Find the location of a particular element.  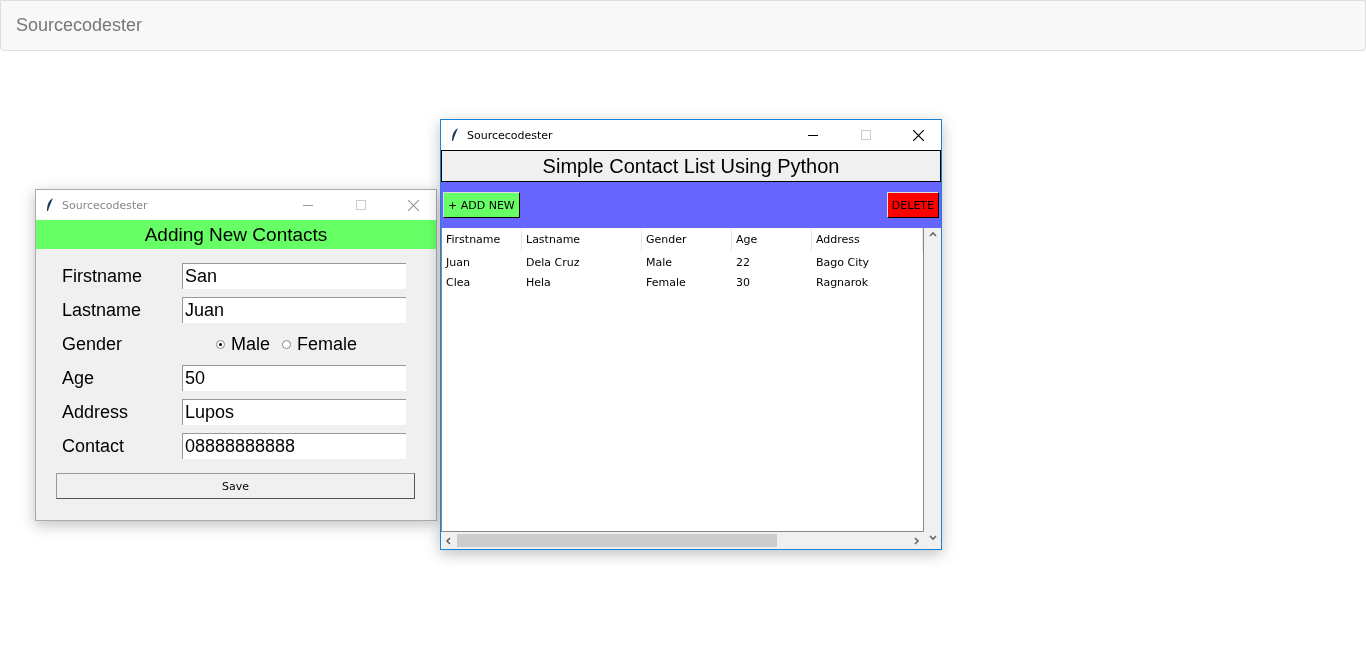

field-label: Lastname is located at coordinates (102, 310).